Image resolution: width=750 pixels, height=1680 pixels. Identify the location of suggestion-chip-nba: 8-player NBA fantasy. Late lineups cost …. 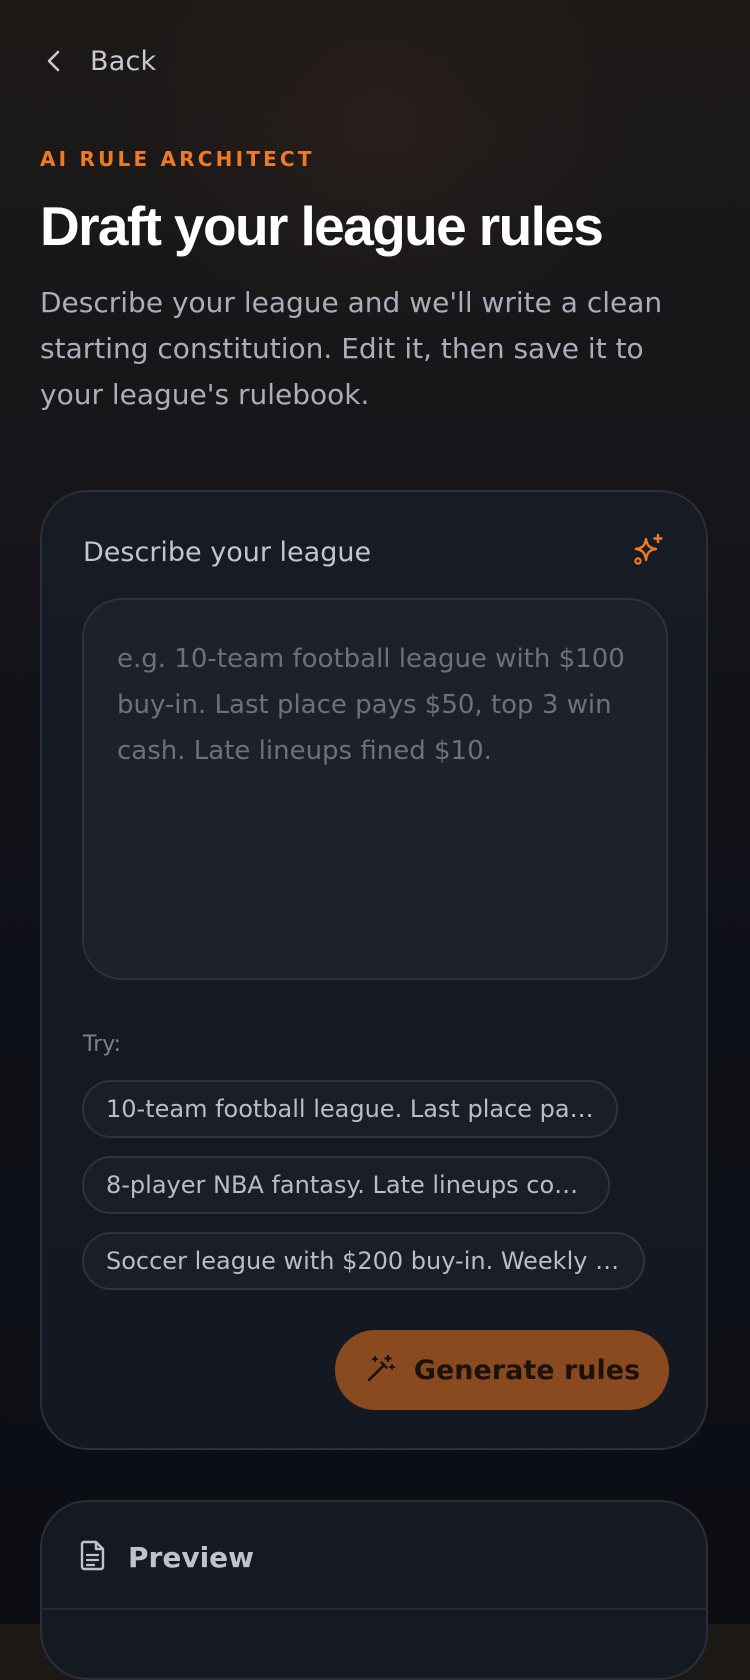
(346, 1185).